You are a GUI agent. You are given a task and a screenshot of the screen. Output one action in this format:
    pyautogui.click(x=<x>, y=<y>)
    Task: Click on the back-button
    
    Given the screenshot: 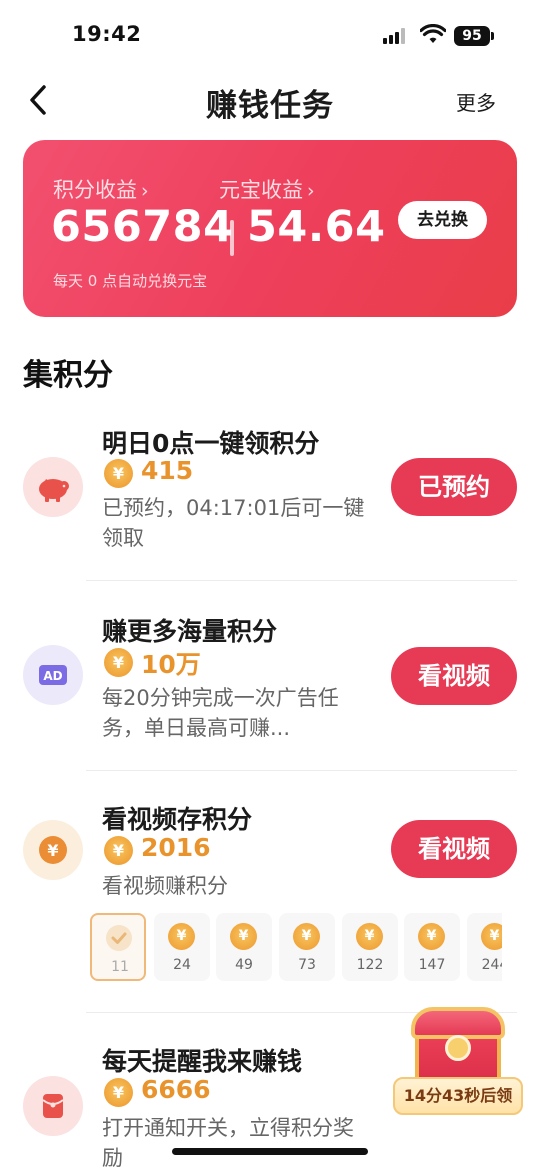 What is the action you would take?
    pyautogui.click(x=40, y=100)
    